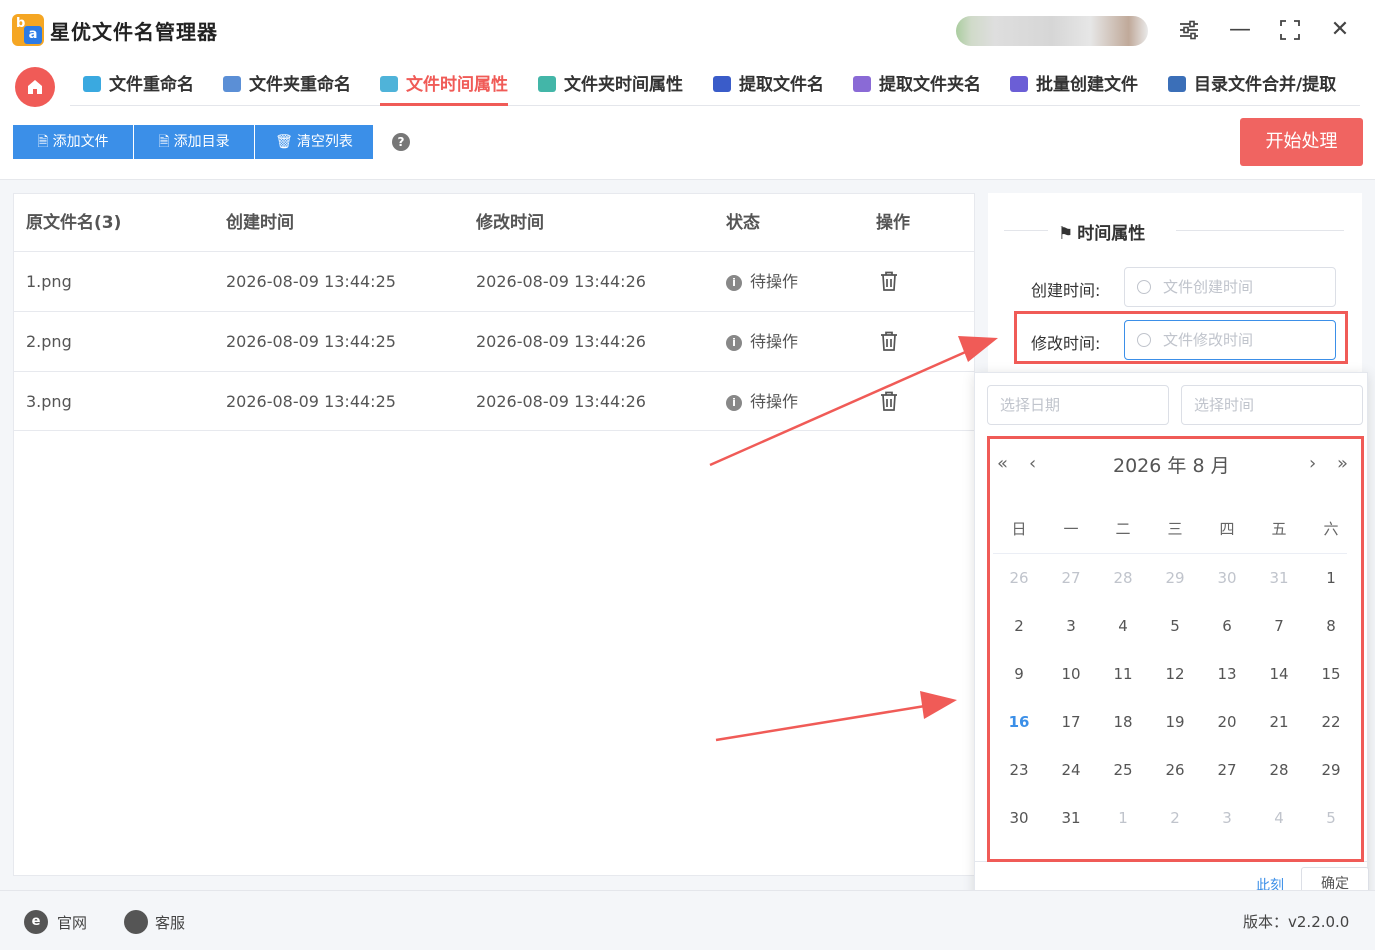 This screenshot has width=1375, height=950. What do you see at coordinates (136, 922) in the screenshot?
I see `chat-icon` at bounding box center [136, 922].